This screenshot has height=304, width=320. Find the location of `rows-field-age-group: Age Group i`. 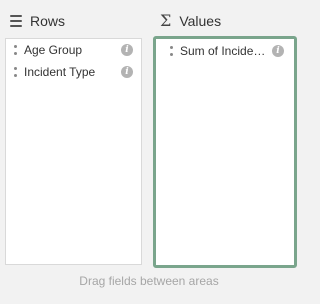

rows-field-age-group: Age Group i is located at coordinates (73, 50).